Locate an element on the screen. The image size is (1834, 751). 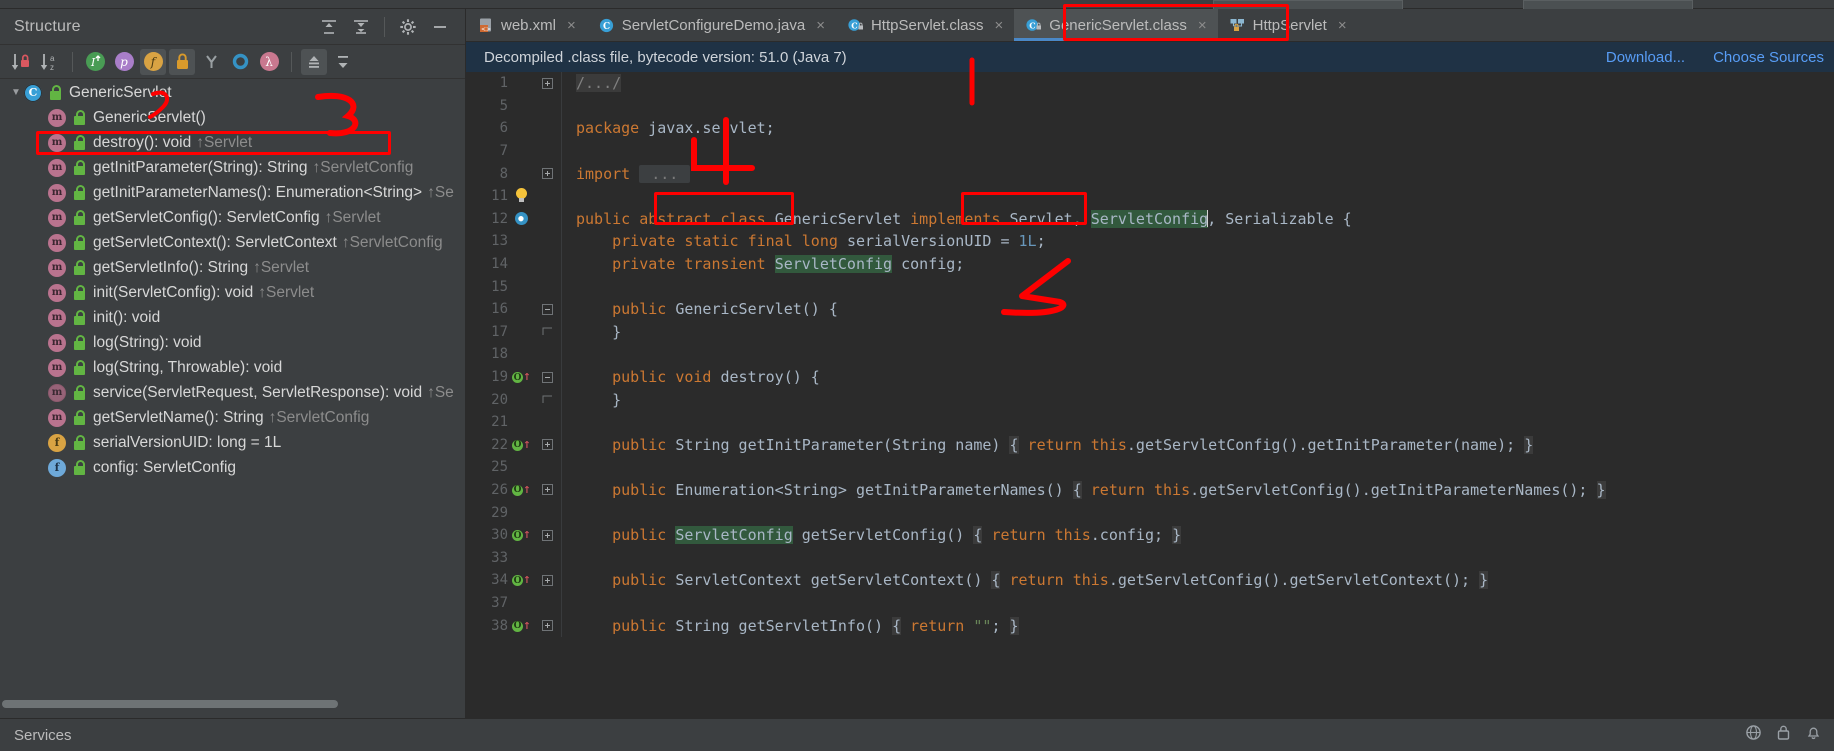
editor-tab: <> web.xml × is located at coordinates (526, 25).